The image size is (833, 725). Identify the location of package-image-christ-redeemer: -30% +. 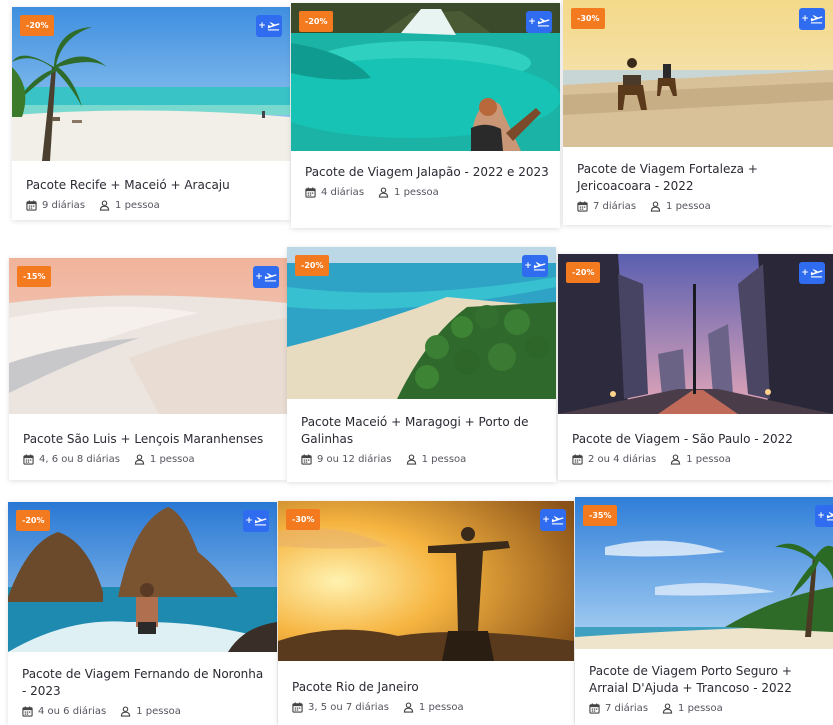
(426, 581).